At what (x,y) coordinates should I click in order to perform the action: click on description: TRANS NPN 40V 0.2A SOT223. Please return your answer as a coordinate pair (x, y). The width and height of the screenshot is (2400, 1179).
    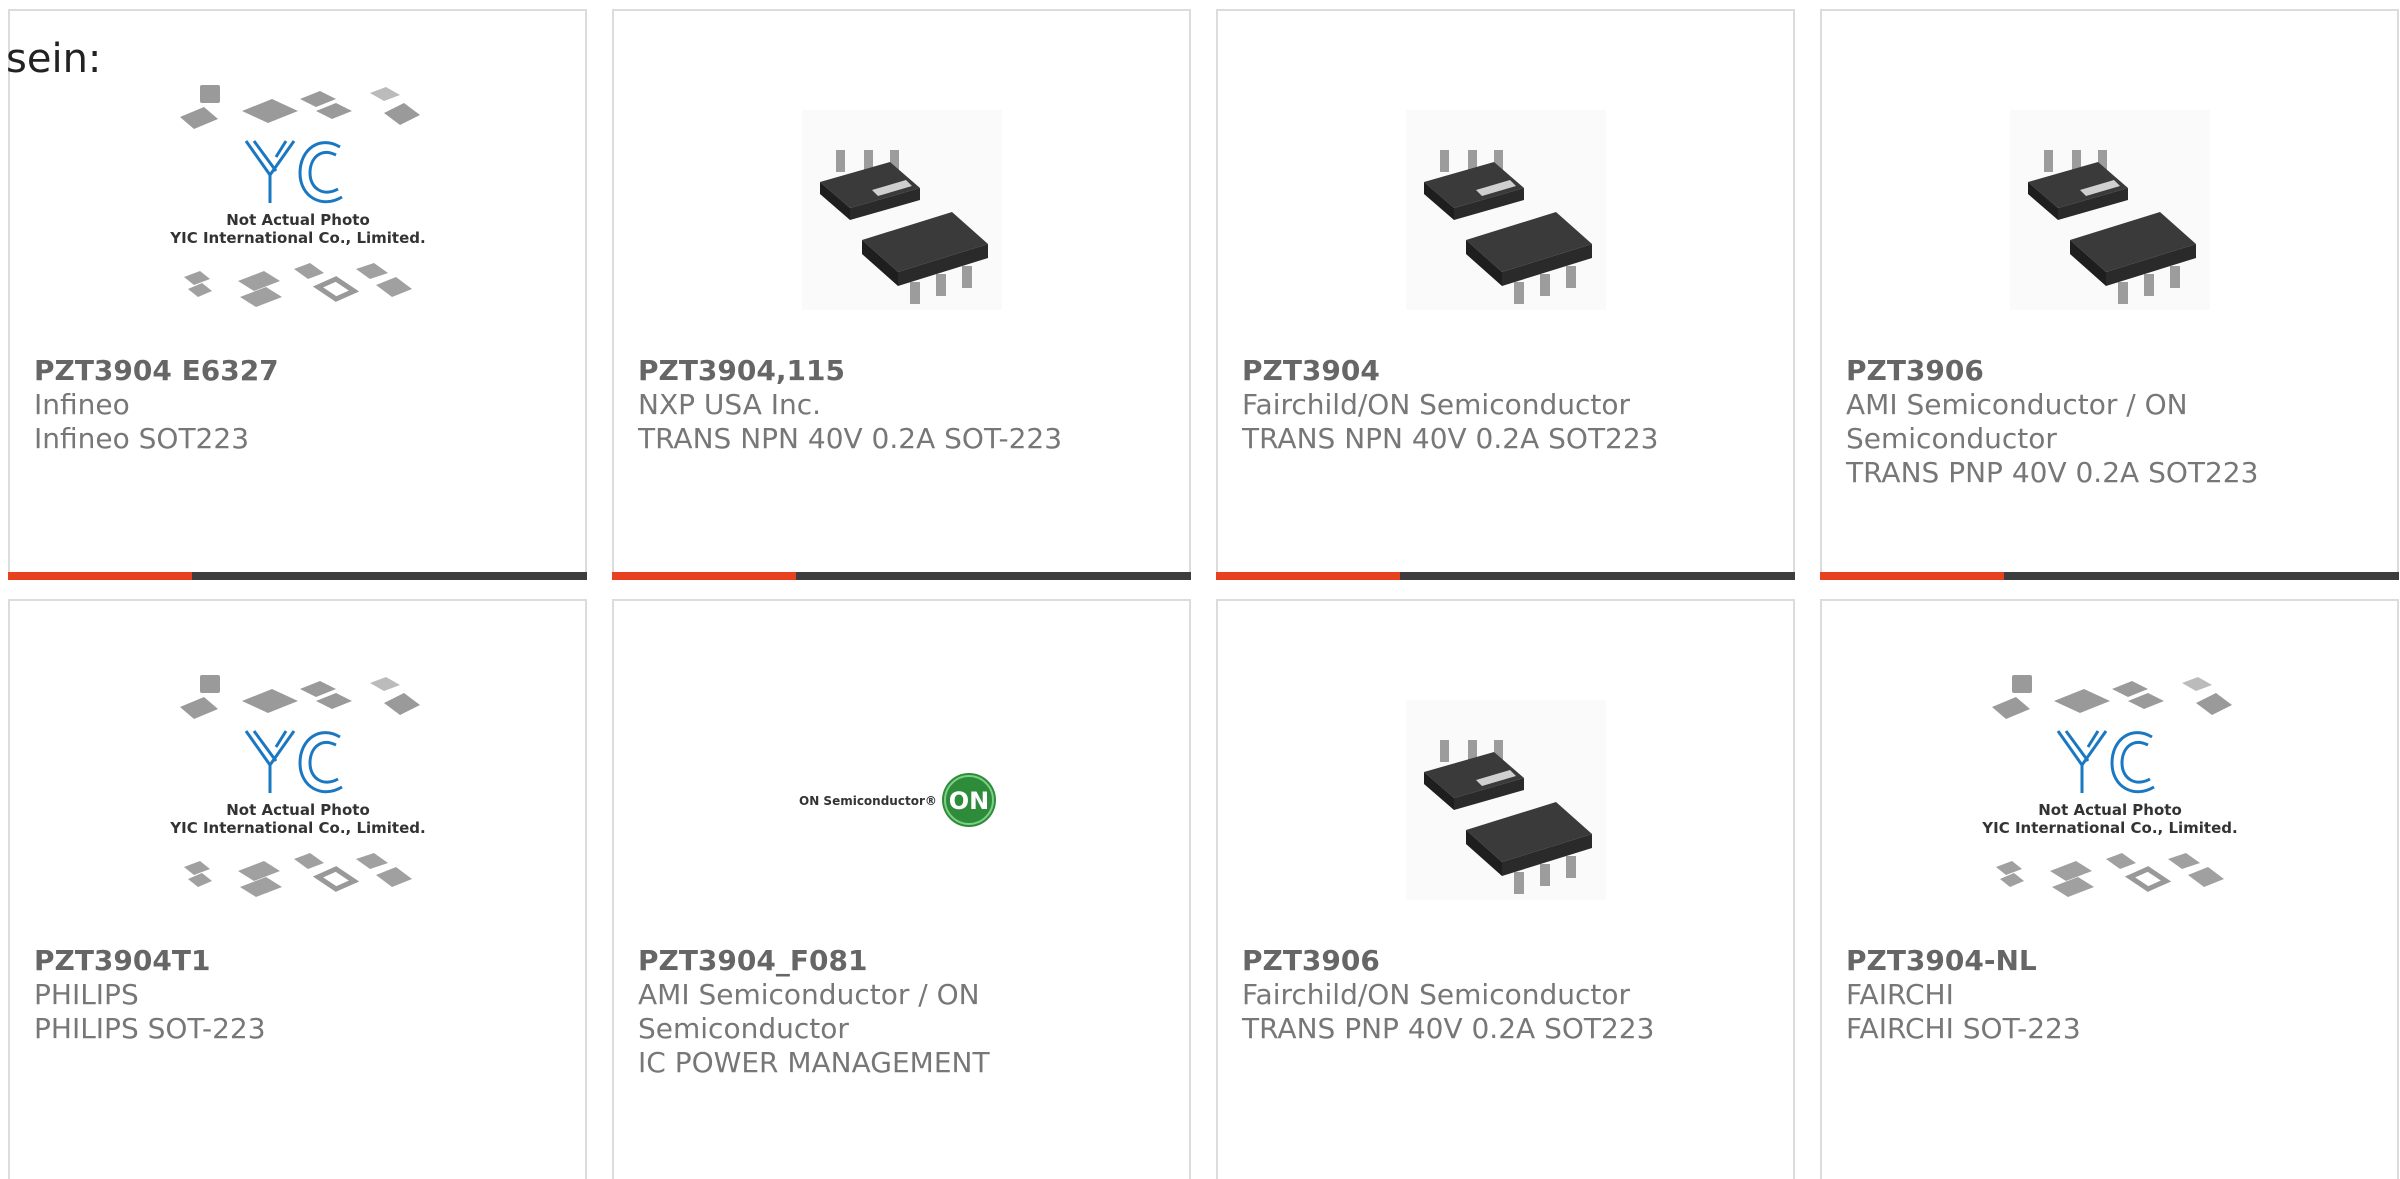
    Looking at the image, I should click on (1450, 438).